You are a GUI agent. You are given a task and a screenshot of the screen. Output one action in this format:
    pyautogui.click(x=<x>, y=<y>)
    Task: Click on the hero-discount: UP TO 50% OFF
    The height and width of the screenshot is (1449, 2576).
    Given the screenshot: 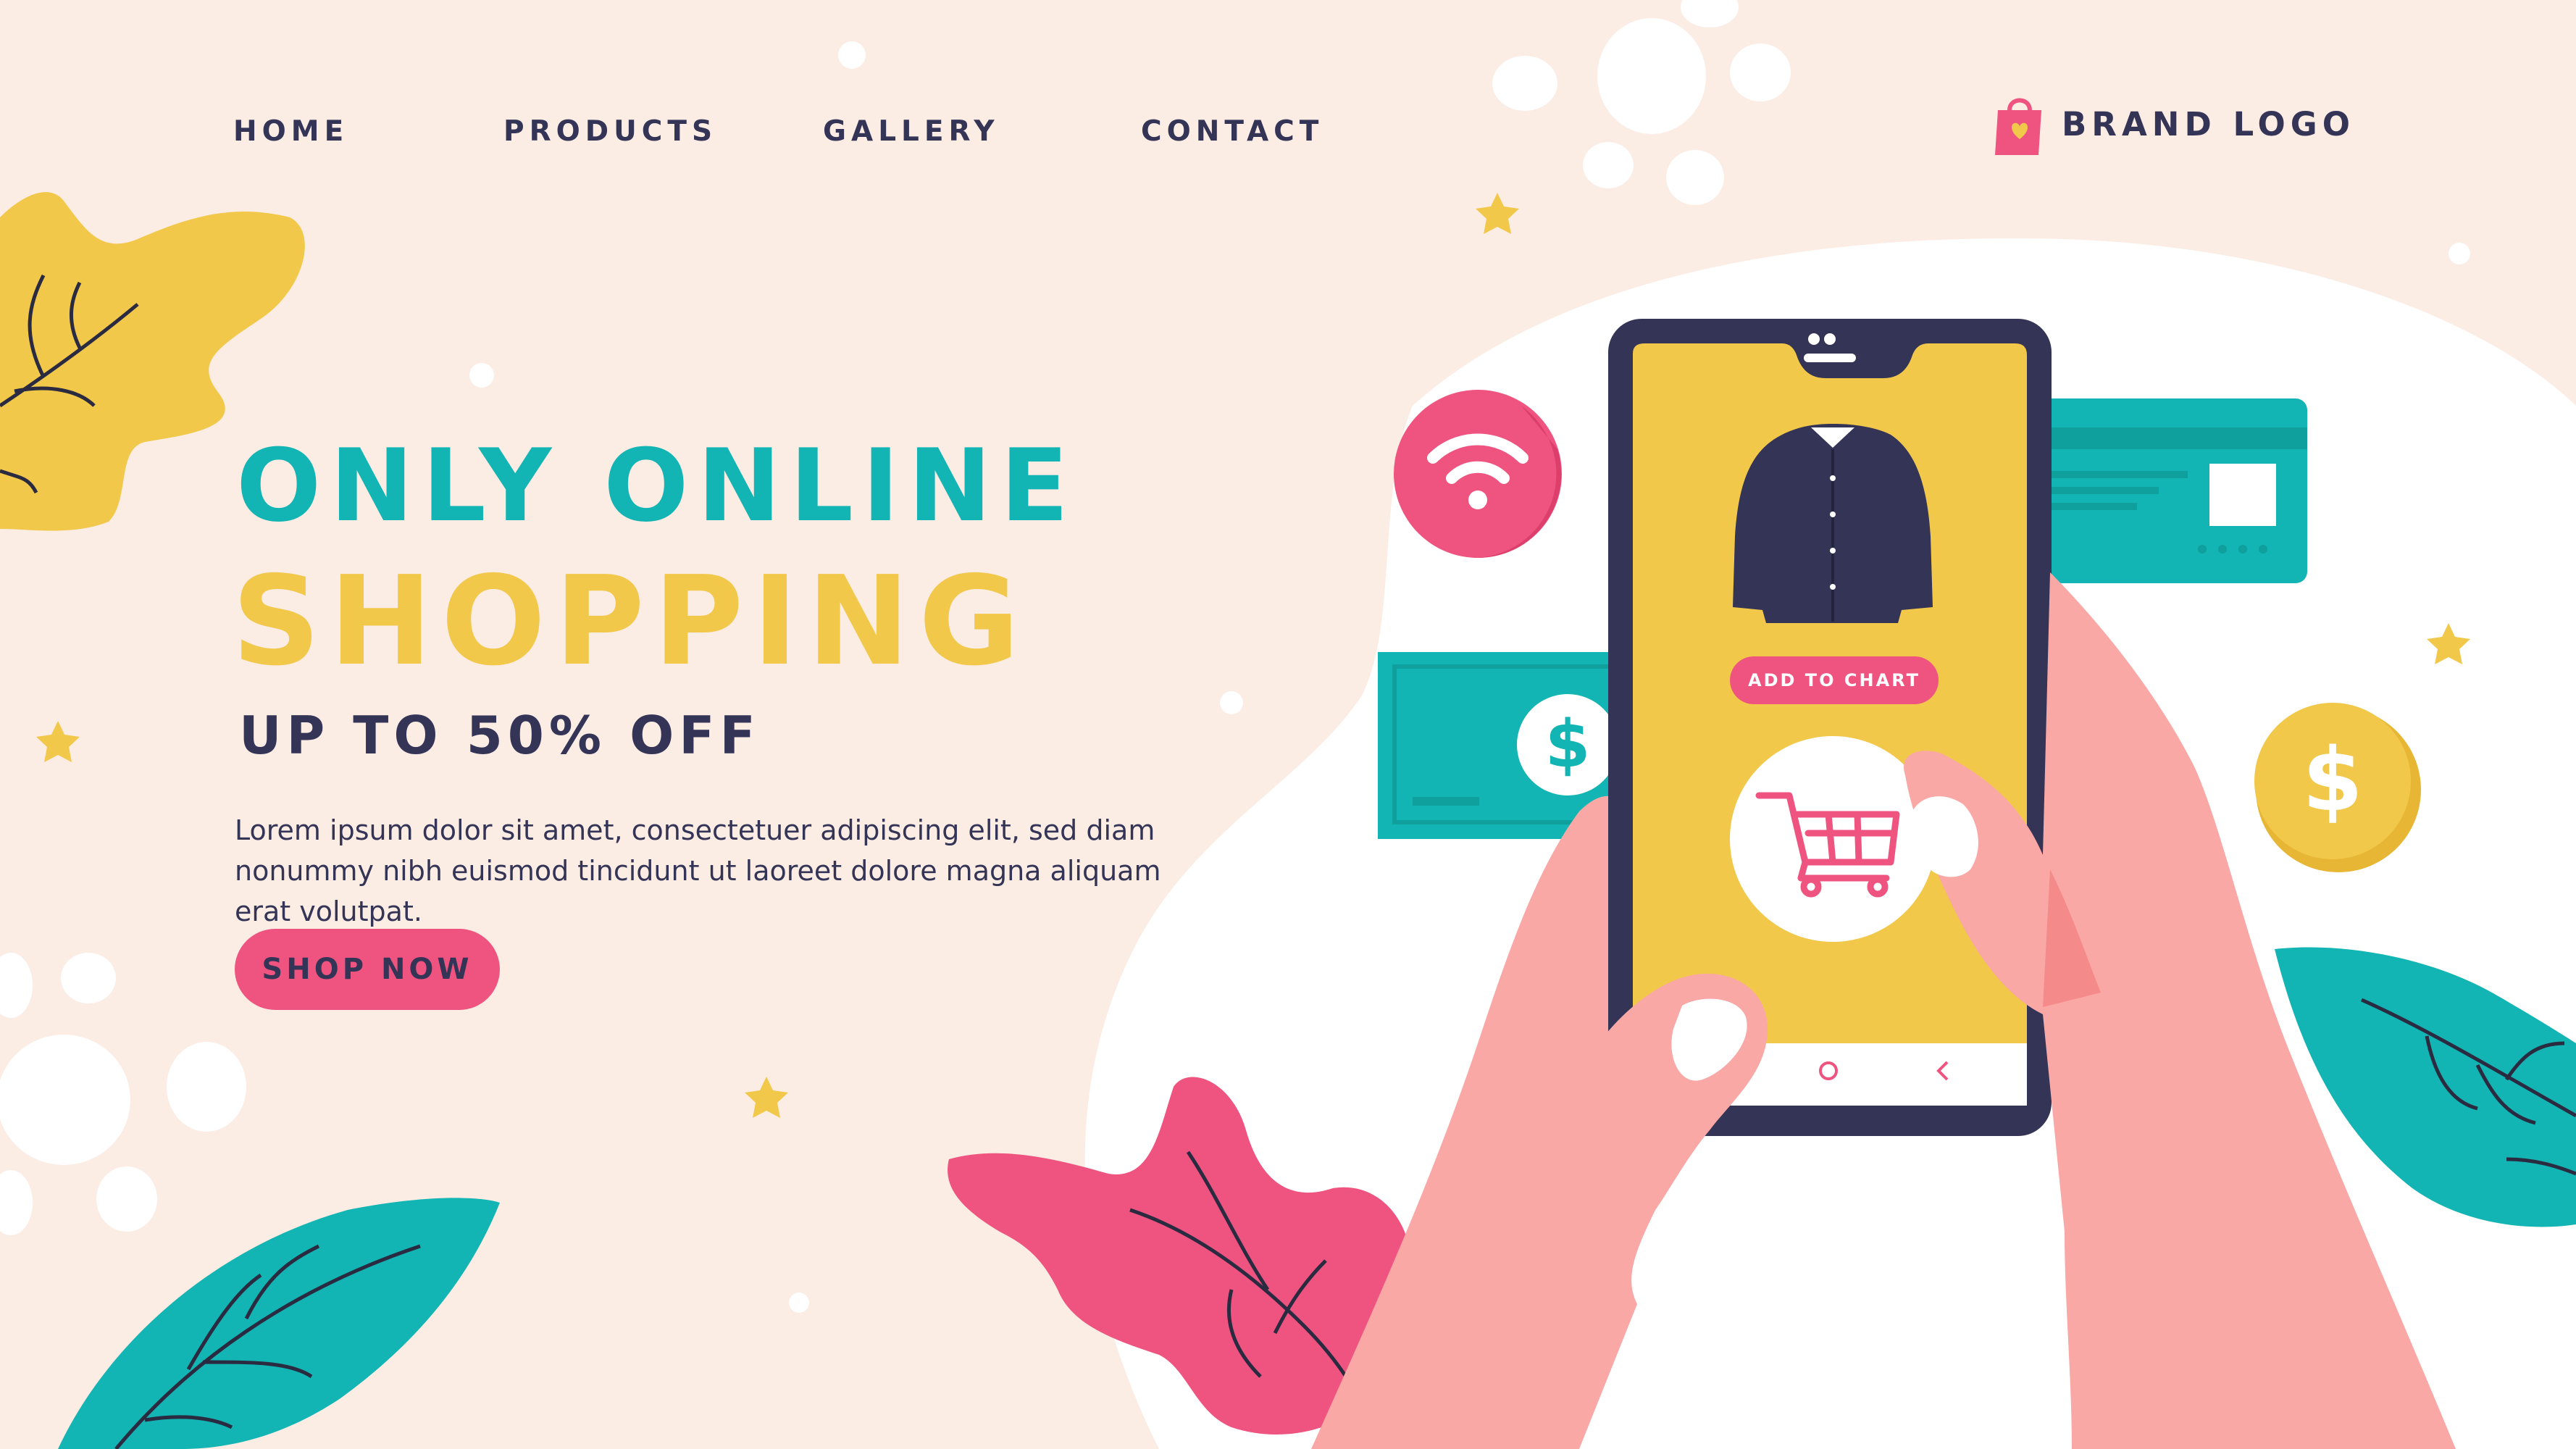 What is the action you would take?
    pyautogui.click(x=500, y=736)
    